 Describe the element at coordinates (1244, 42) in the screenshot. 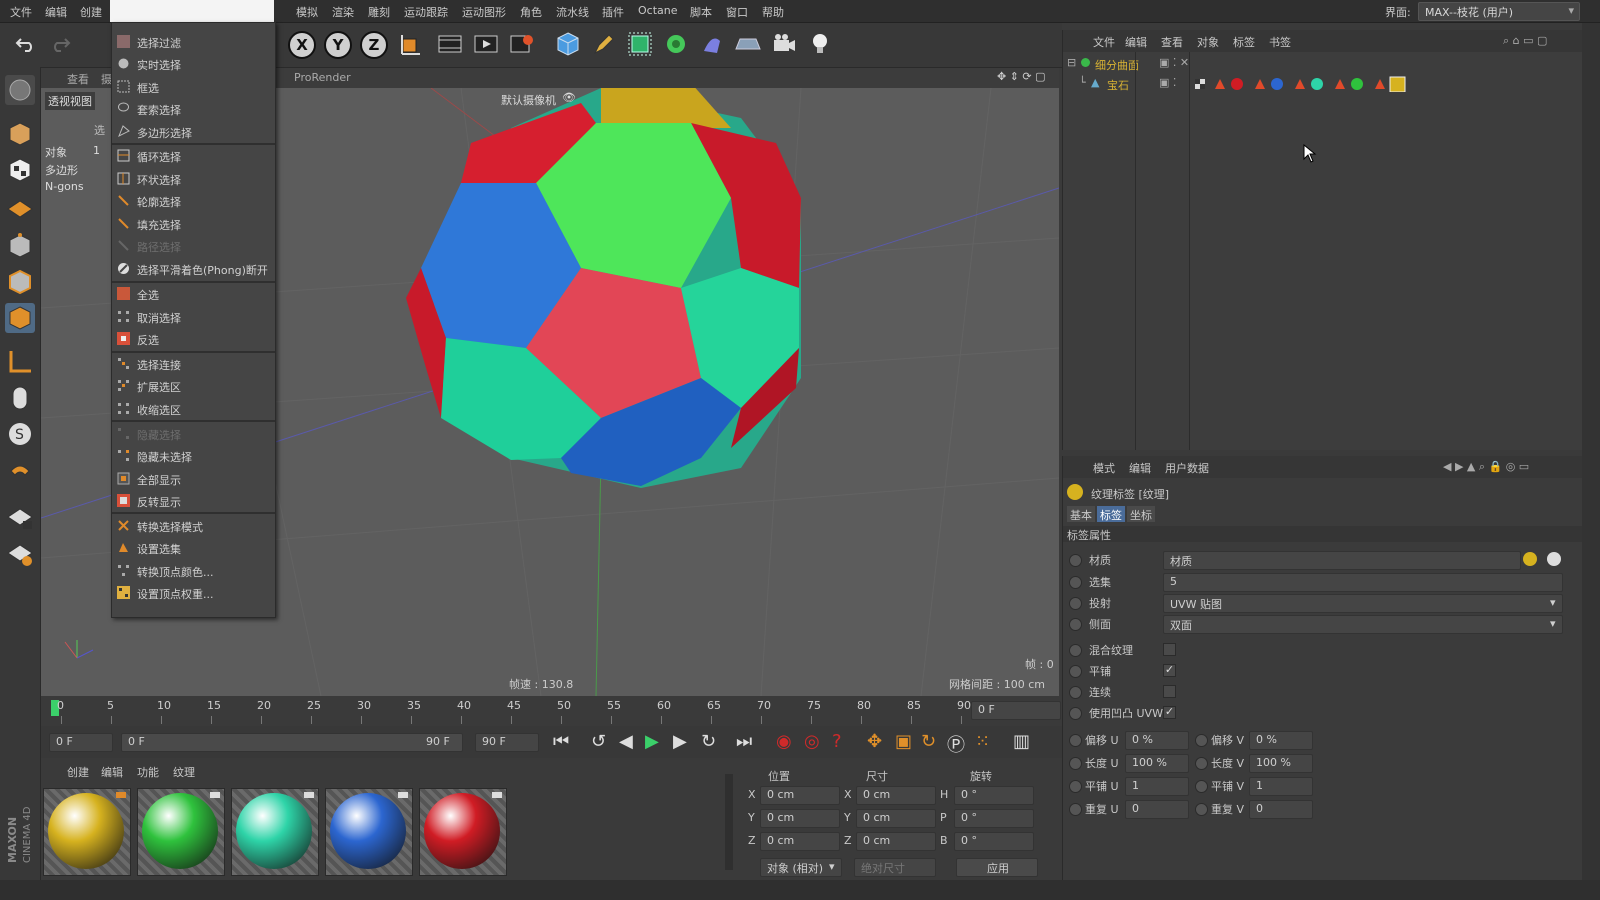

I see `om-menu-tags: 标签` at that location.